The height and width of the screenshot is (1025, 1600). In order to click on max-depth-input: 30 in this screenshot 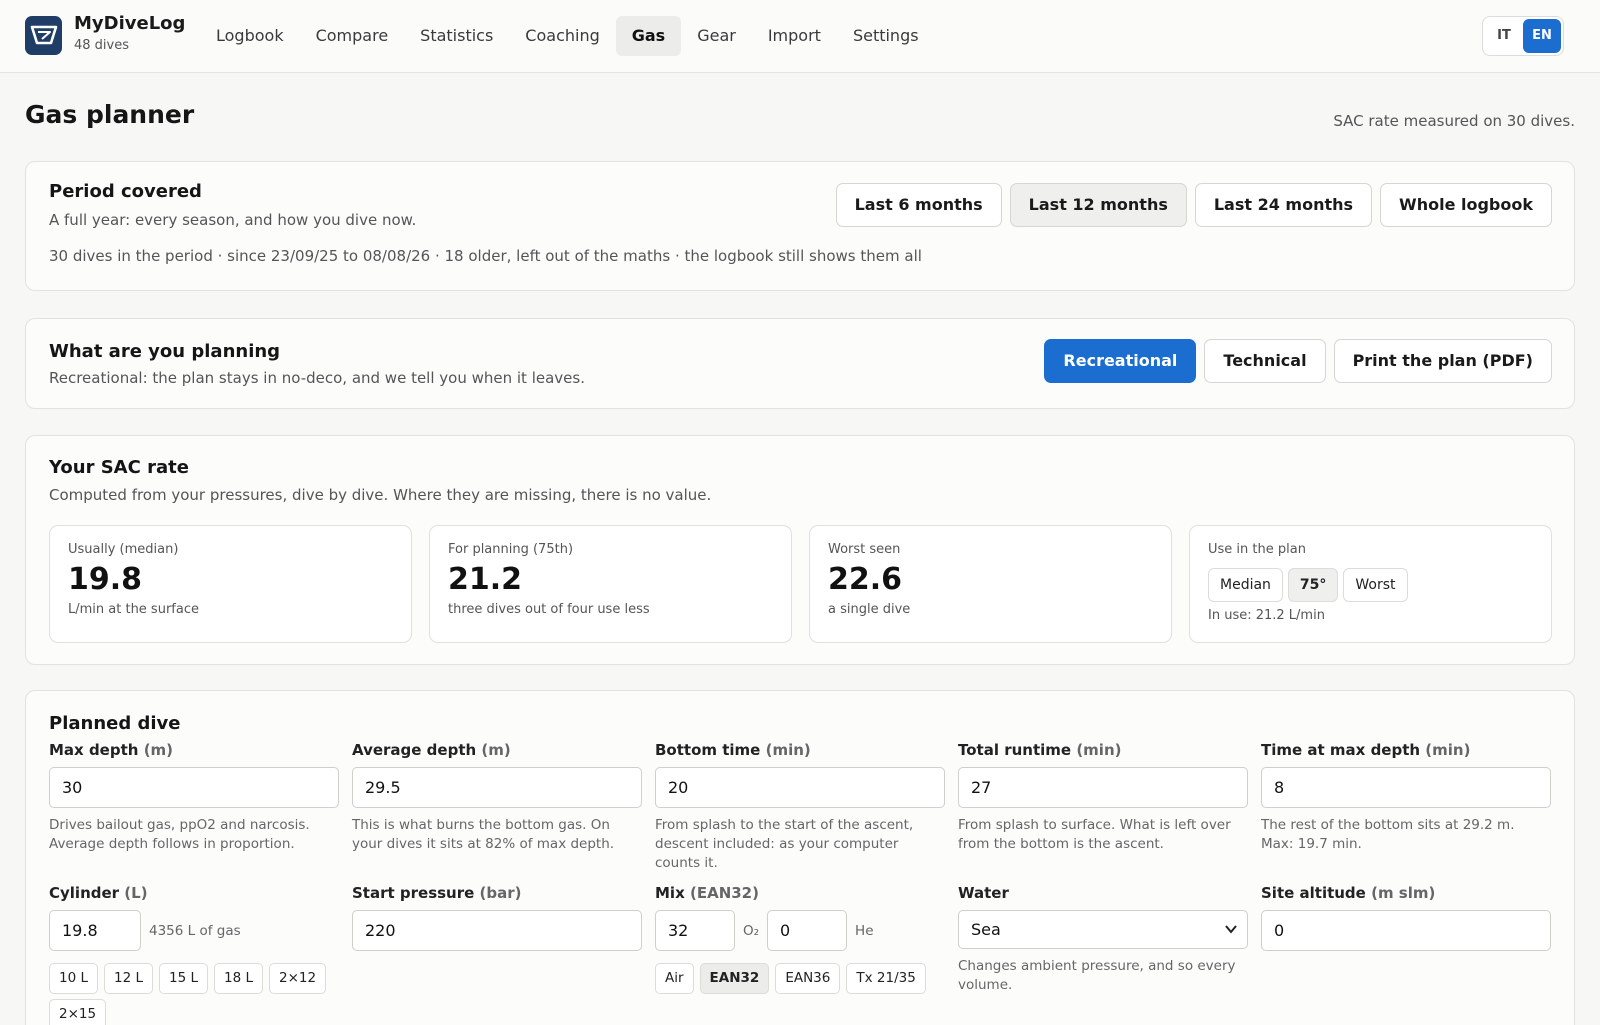, I will do `click(194, 787)`.